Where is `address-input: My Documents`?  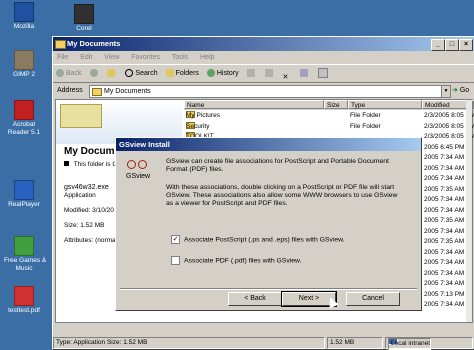
address-input: My Documents is located at coordinates (270, 91).